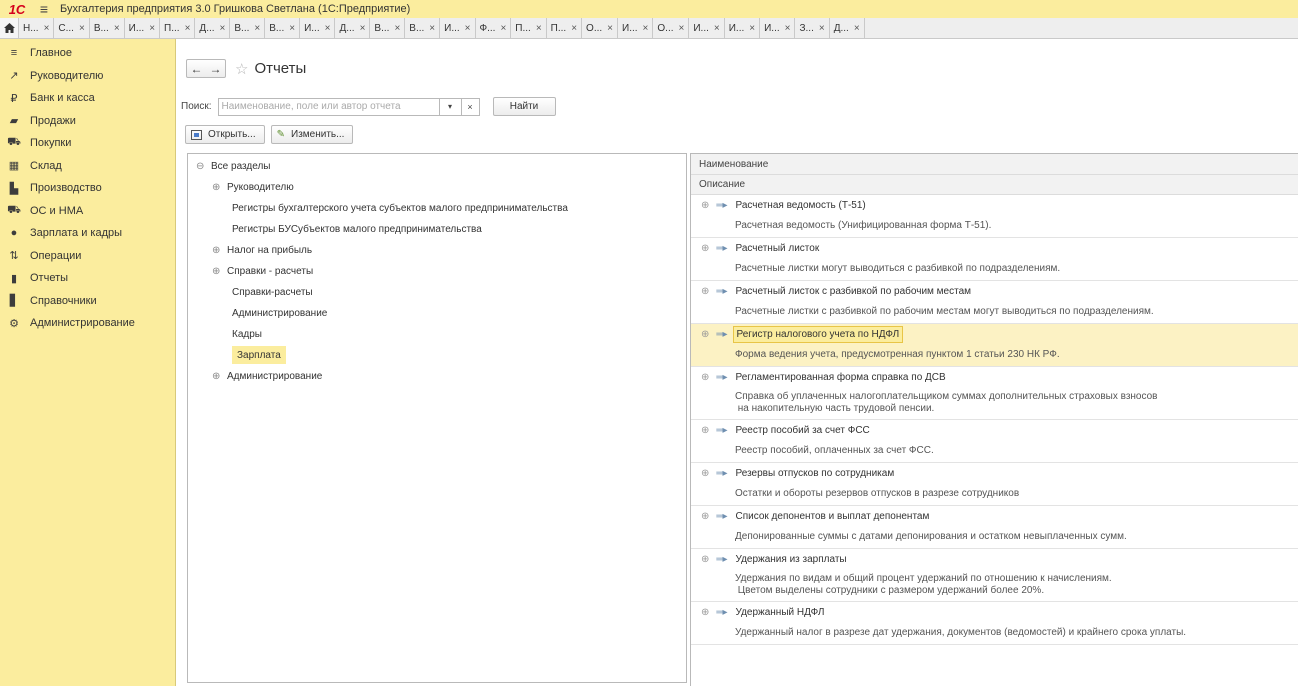  Describe the element at coordinates (994, 185) in the screenshot. I see `column-header-description: Описание` at that location.